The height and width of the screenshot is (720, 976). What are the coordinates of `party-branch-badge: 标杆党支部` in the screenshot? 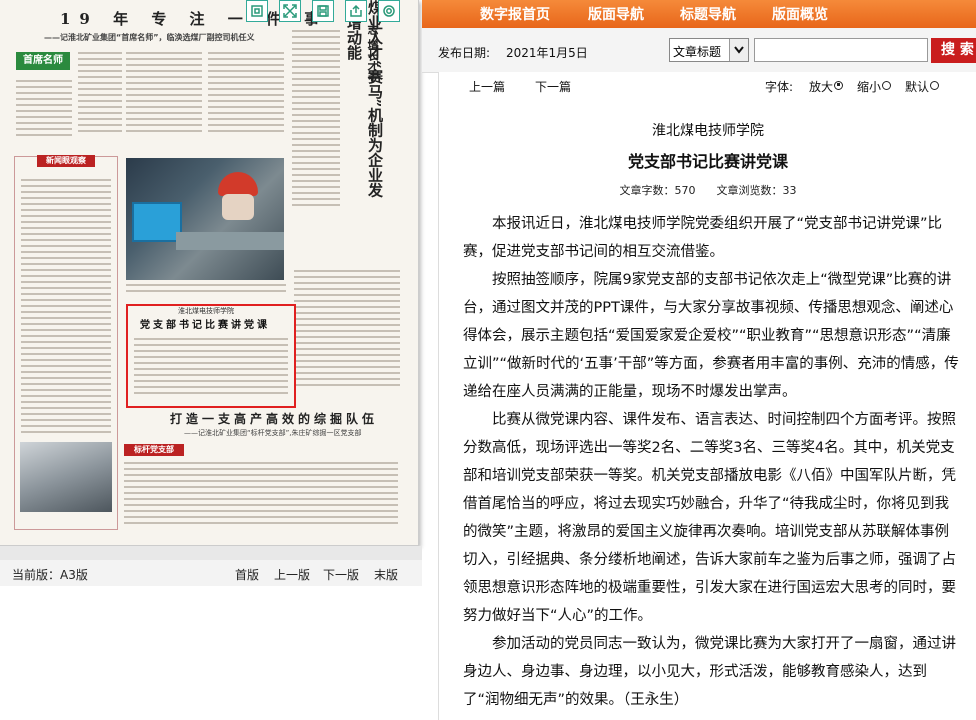 It's located at (154, 450).